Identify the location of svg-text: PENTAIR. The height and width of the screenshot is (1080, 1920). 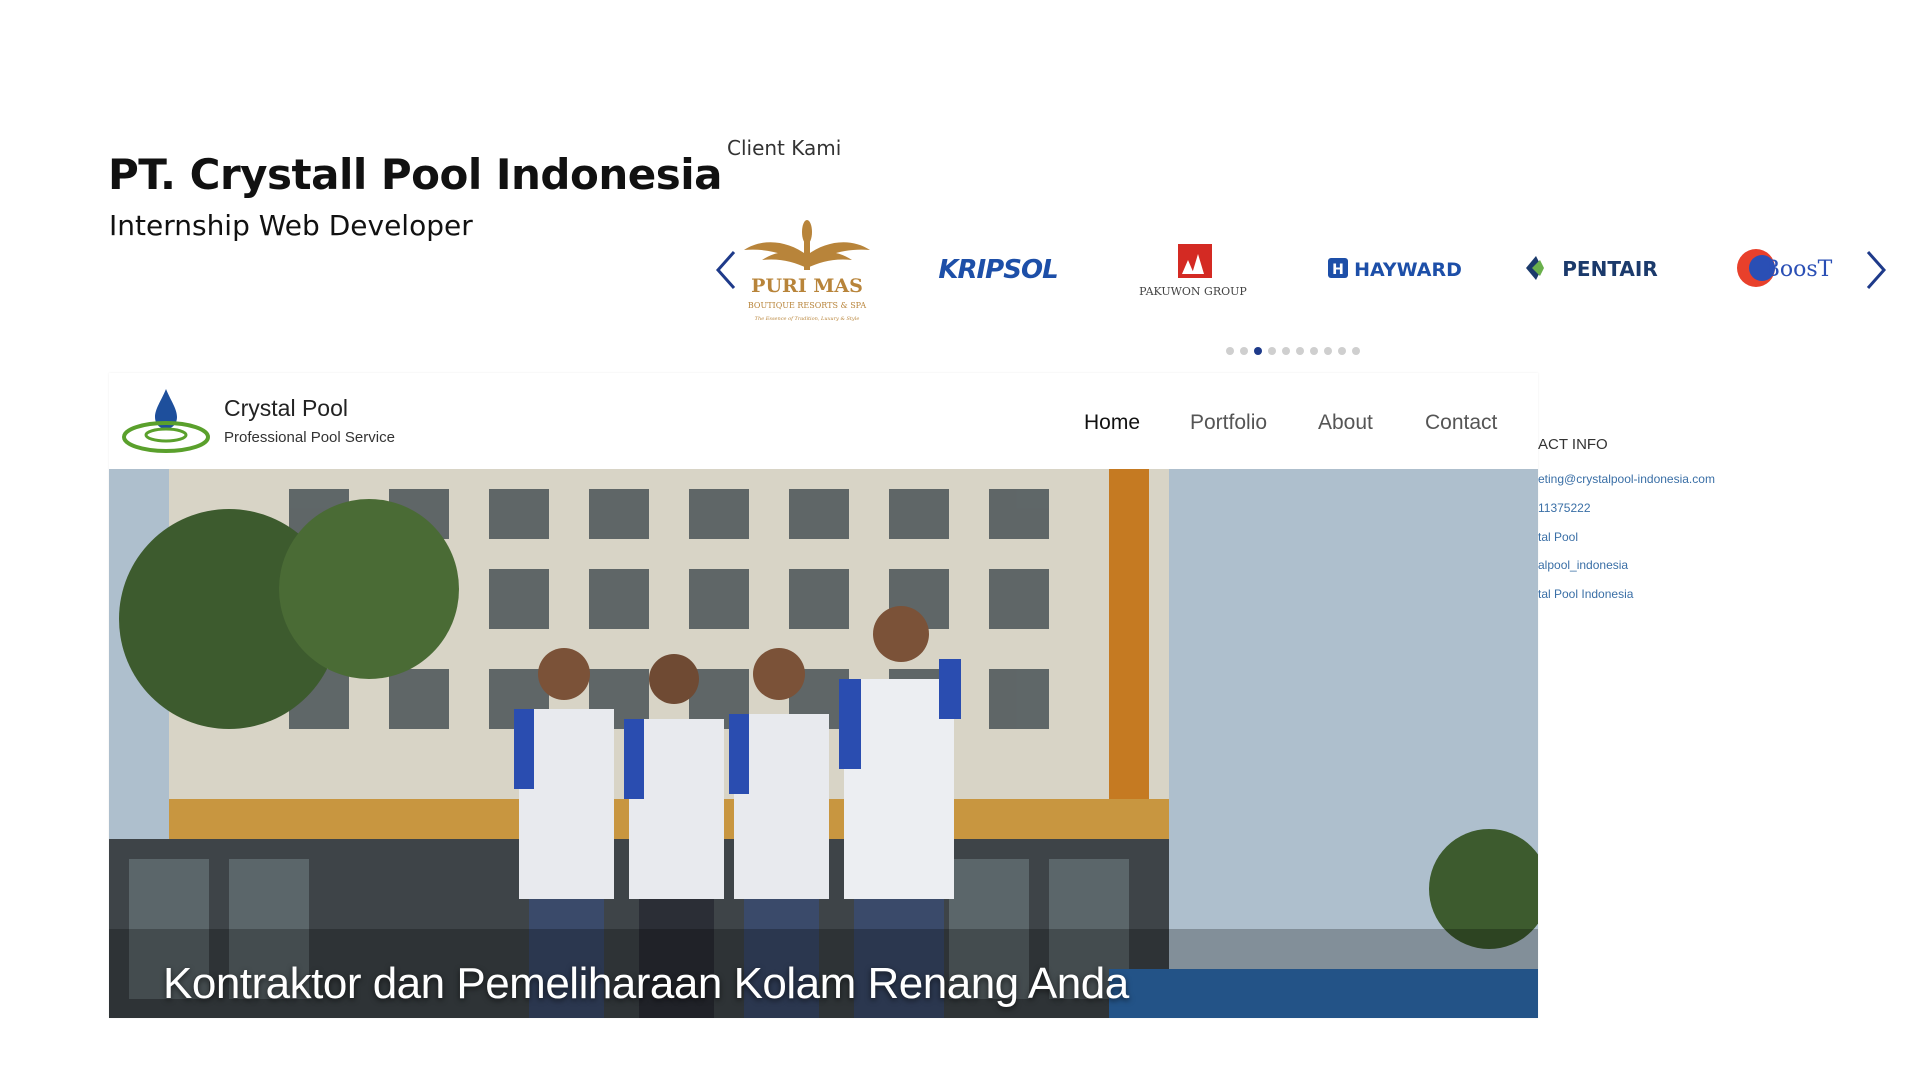
(1609, 269).